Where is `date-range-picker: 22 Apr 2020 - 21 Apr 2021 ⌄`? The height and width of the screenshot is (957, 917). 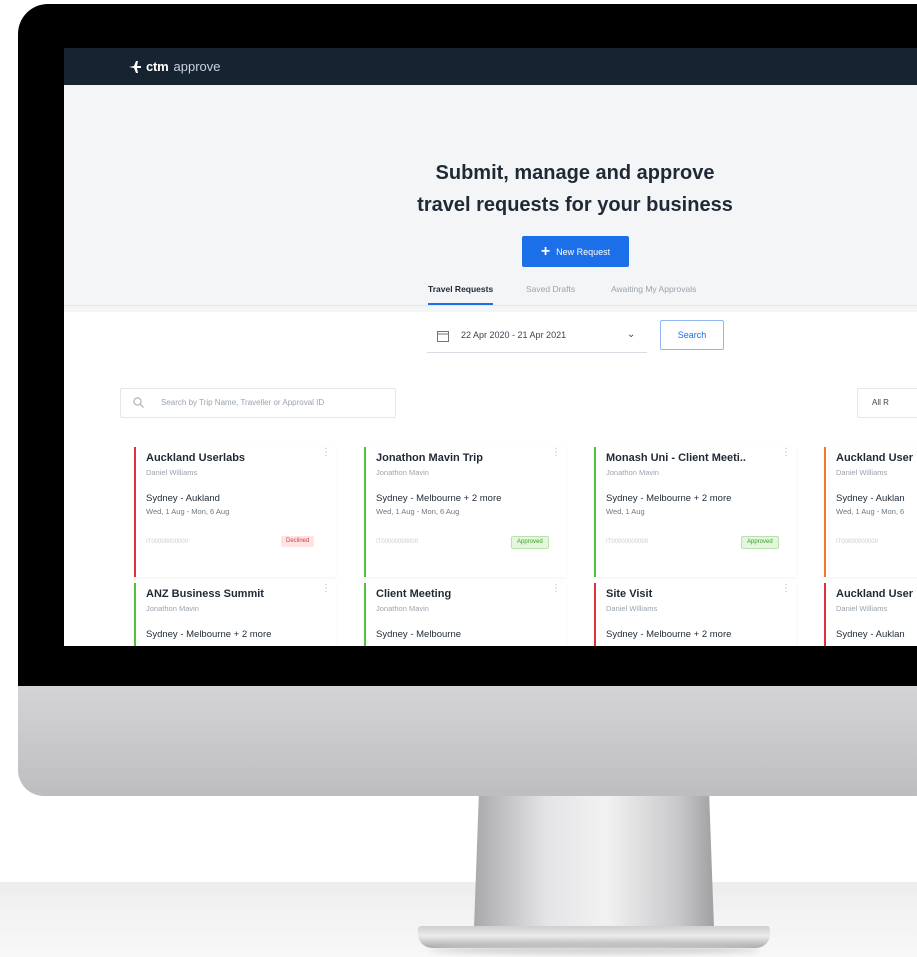
date-range-picker: 22 Apr 2020 - 21 Apr 2021 ⌄ is located at coordinates (537, 336).